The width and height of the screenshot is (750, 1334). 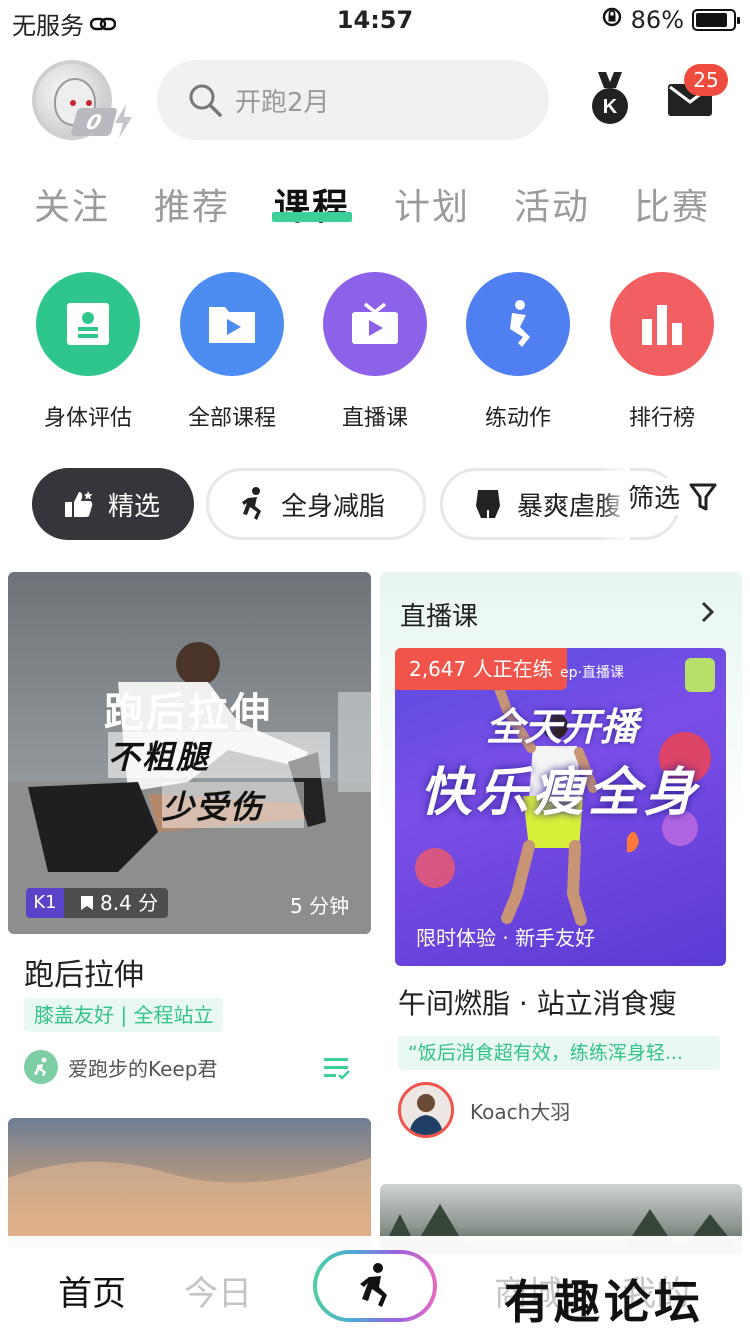 I want to click on filter-label: 筛选, so click(x=654, y=499).